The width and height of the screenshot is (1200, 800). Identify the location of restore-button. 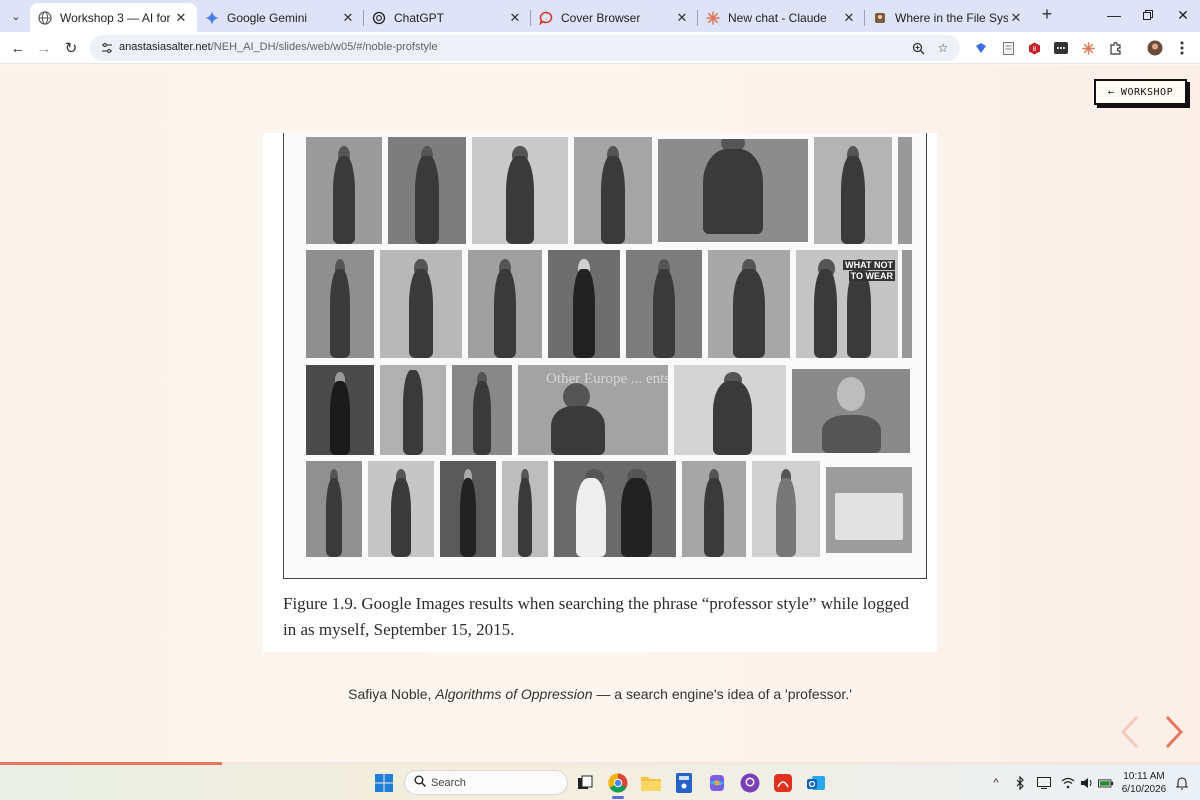
(1148, 15).